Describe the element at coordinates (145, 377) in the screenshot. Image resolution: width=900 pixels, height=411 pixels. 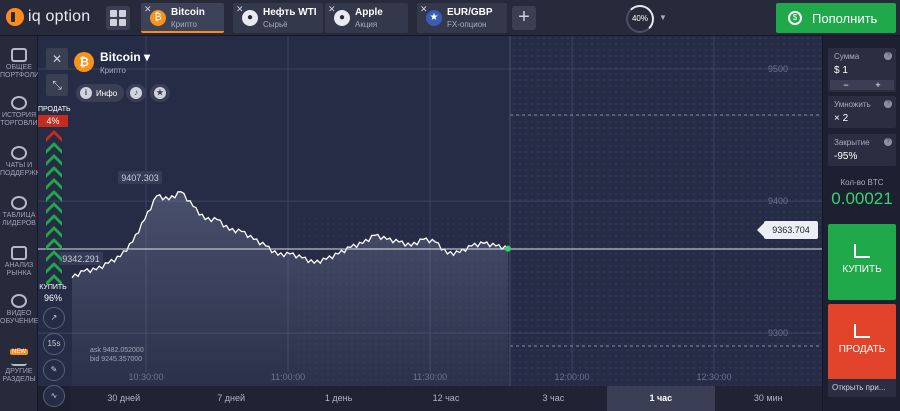
I see `x-tick-label: 10:30:00` at that location.